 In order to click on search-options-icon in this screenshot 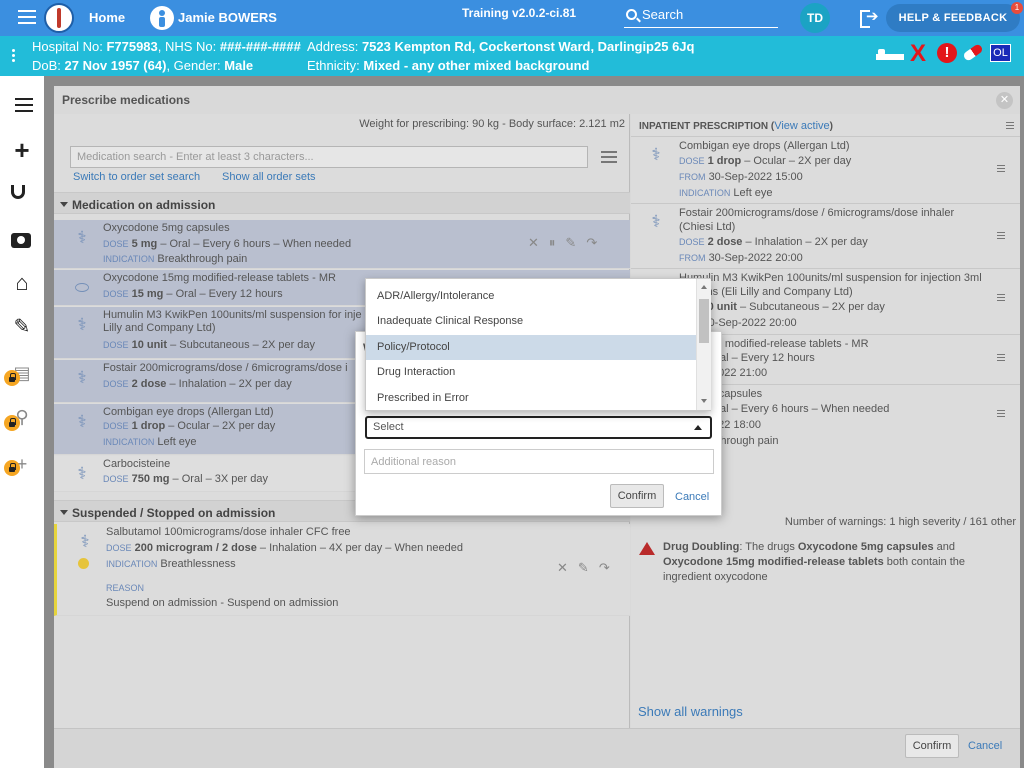, I will do `click(609, 158)`.